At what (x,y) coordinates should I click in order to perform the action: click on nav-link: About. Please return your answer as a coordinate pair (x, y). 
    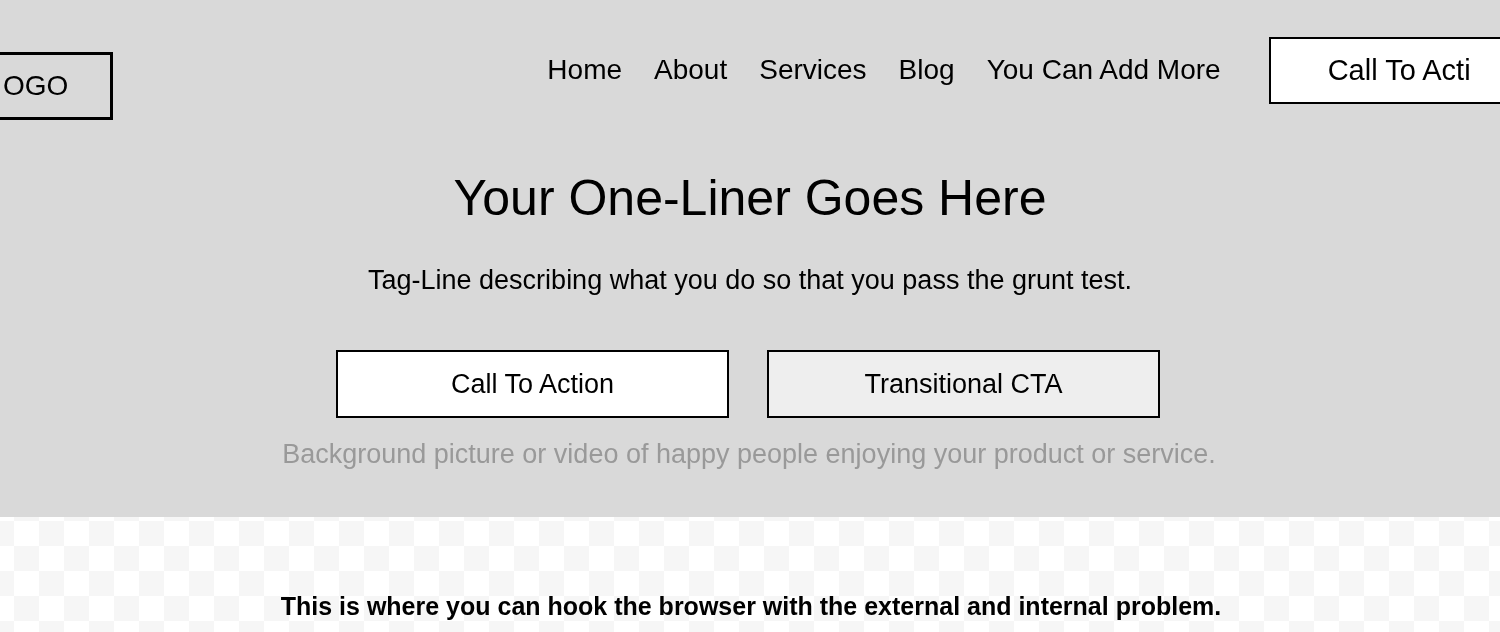
    Looking at the image, I should click on (691, 70).